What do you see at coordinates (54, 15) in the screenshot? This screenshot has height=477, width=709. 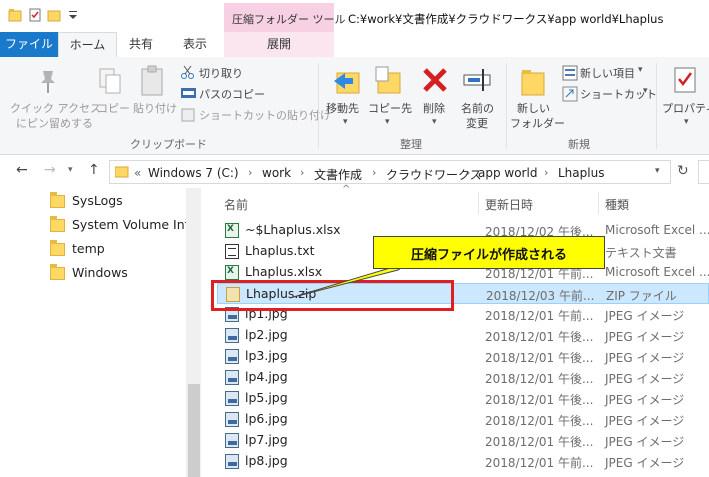 I see `new-folder-quick-icon` at bounding box center [54, 15].